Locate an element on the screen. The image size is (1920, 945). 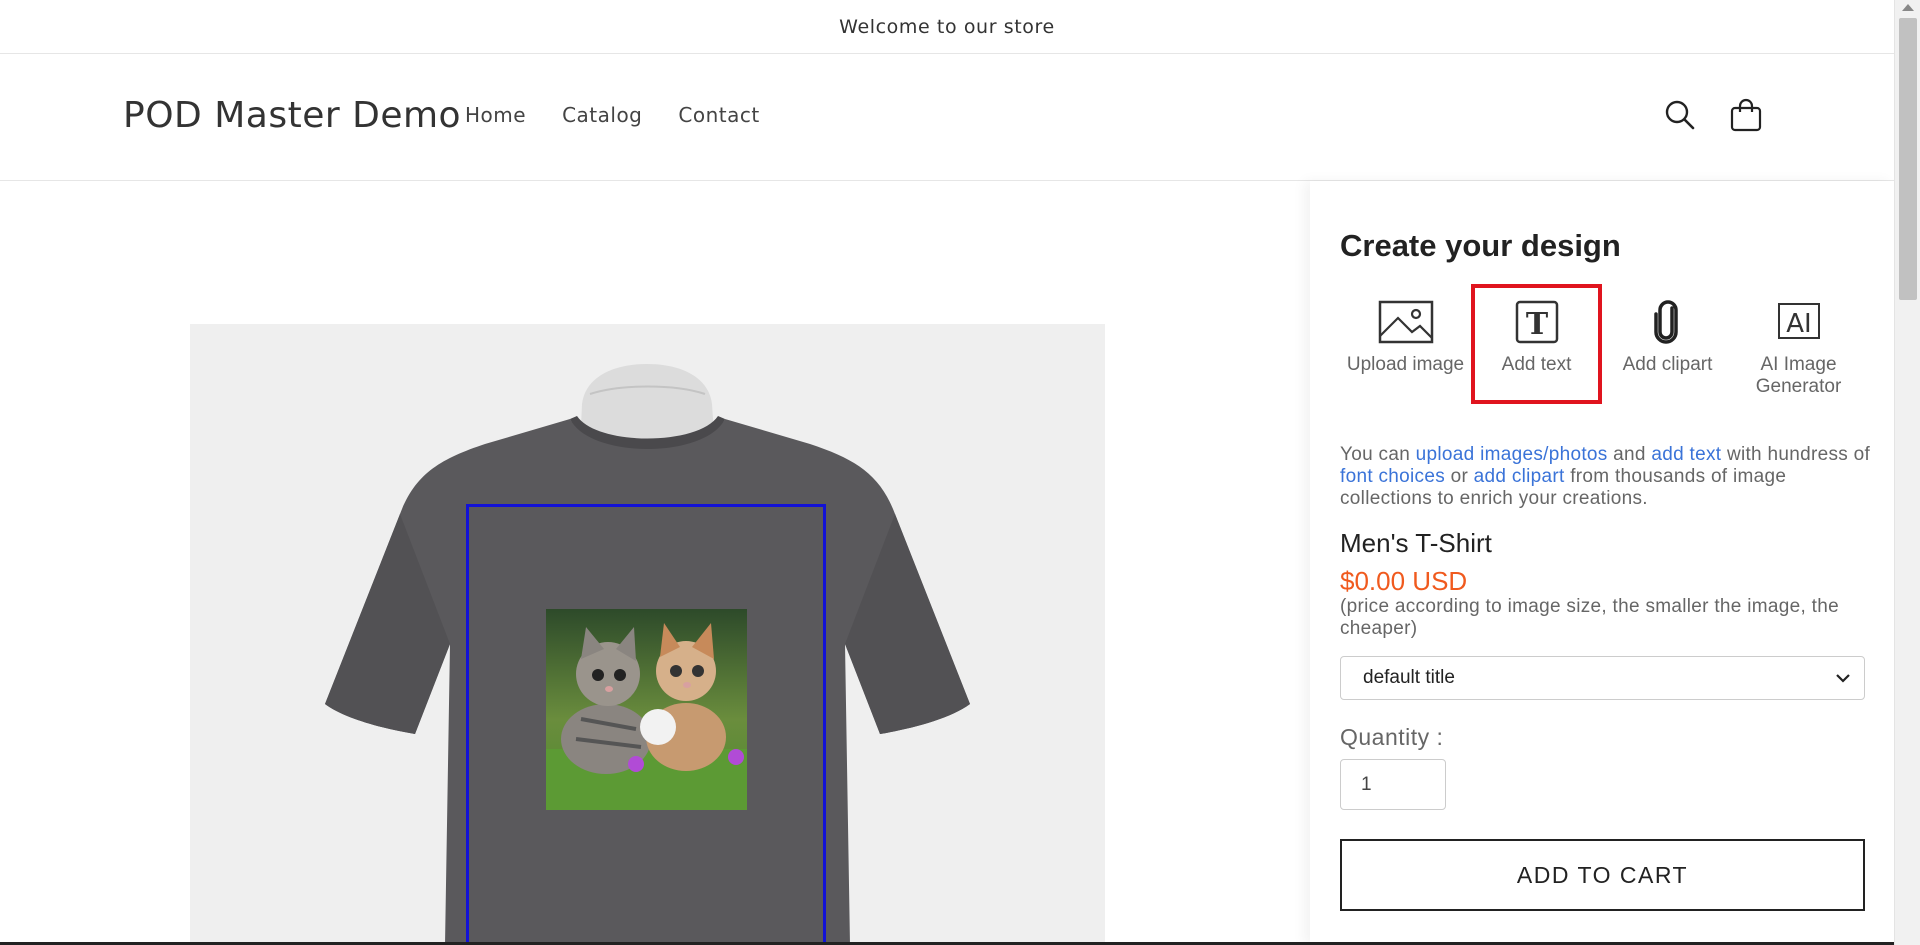
search-button is located at coordinates (1680, 115).